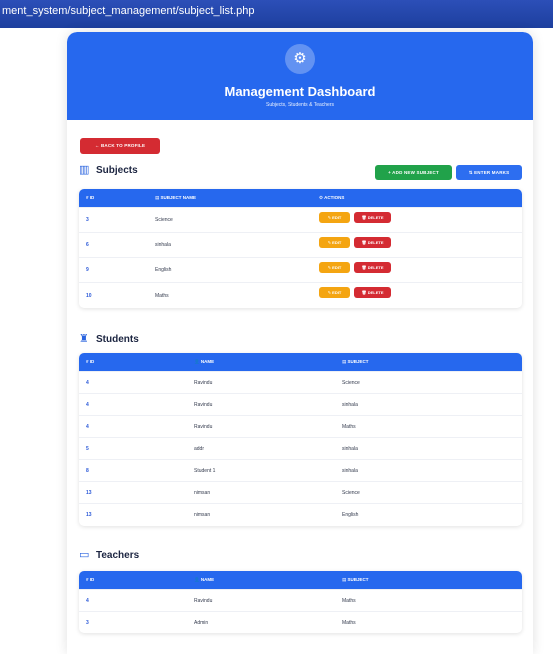 The image size is (553, 654). What do you see at coordinates (300, 514) in the screenshot?
I see `table-row: 13 nimsan English` at bounding box center [300, 514].